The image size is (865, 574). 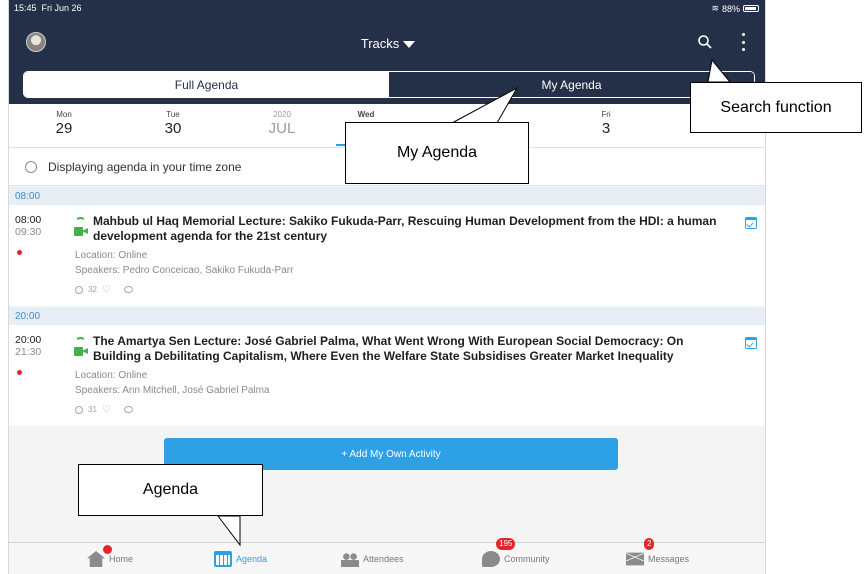 I want to click on callout-search: Search function, so click(x=776, y=107).